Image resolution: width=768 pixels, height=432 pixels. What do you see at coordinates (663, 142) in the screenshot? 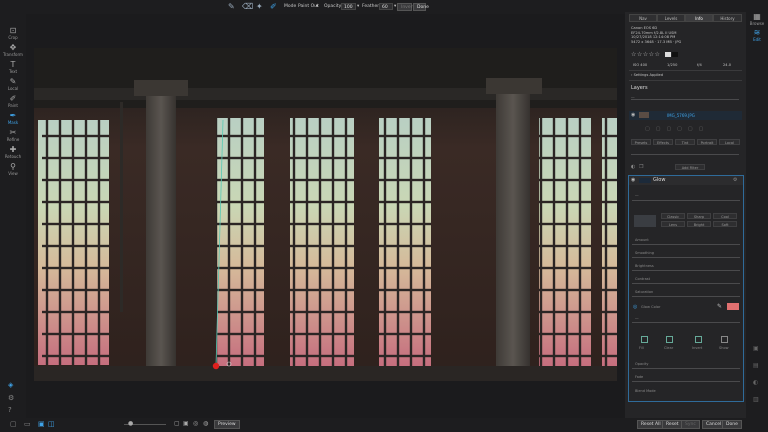
I see `effects-button: Effects` at bounding box center [663, 142].